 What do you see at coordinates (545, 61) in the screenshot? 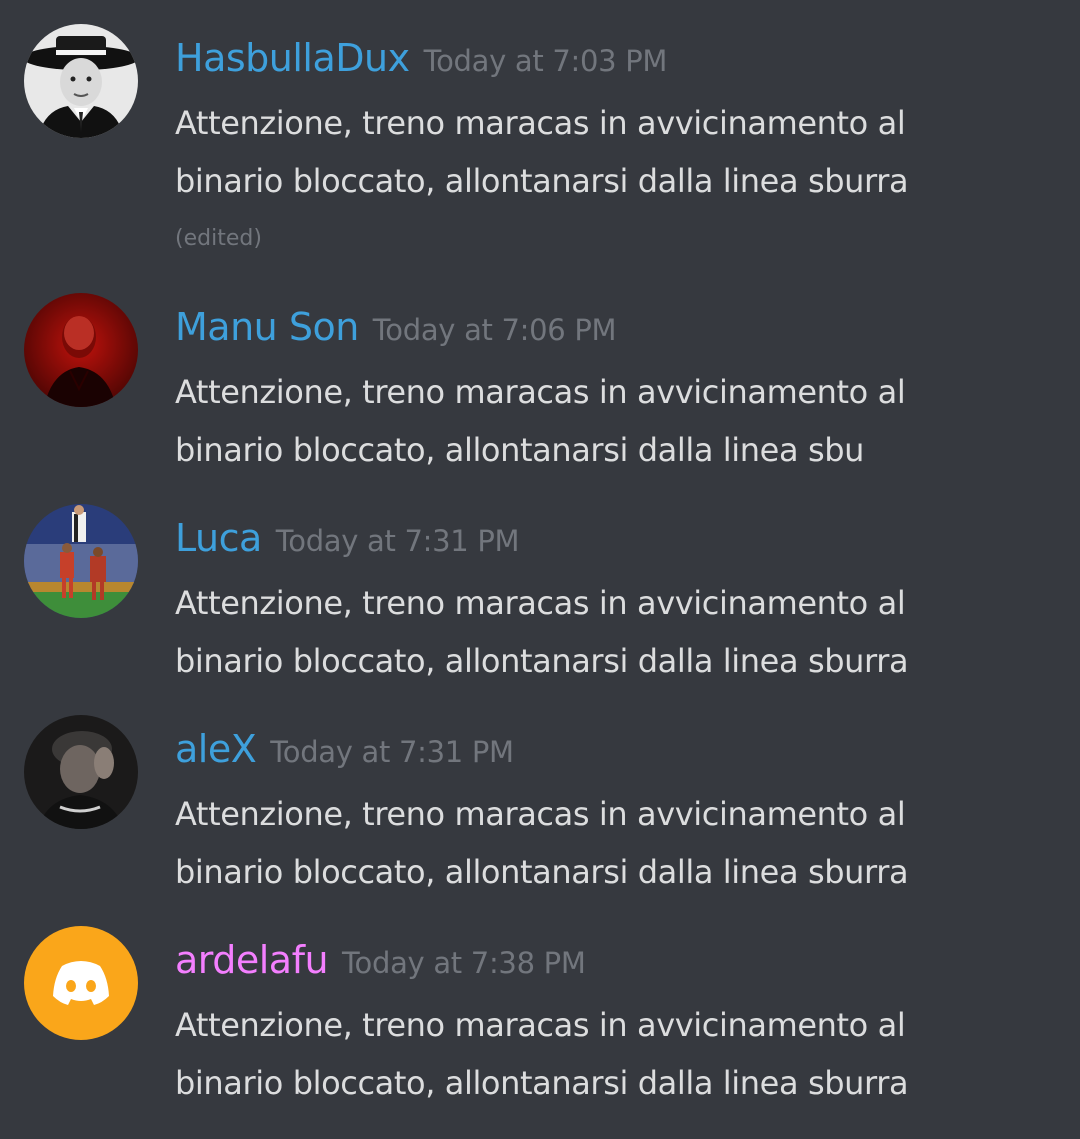
I see `timestamp: Today at 7:03 PM` at bounding box center [545, 61].